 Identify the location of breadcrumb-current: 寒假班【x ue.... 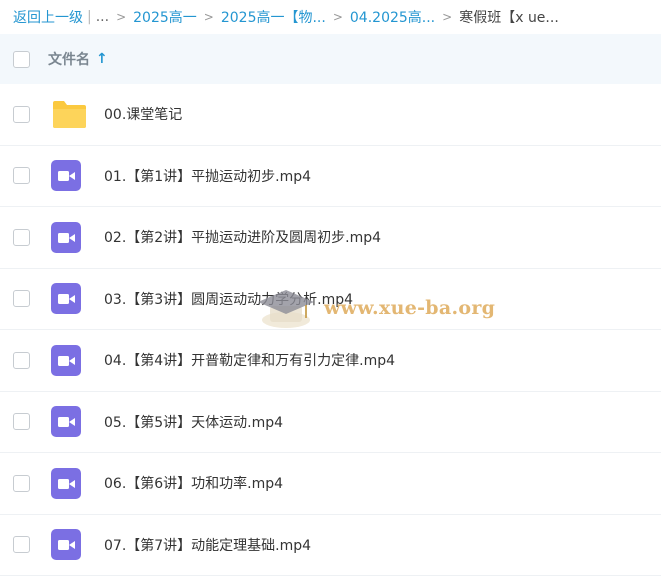
(509, 18).